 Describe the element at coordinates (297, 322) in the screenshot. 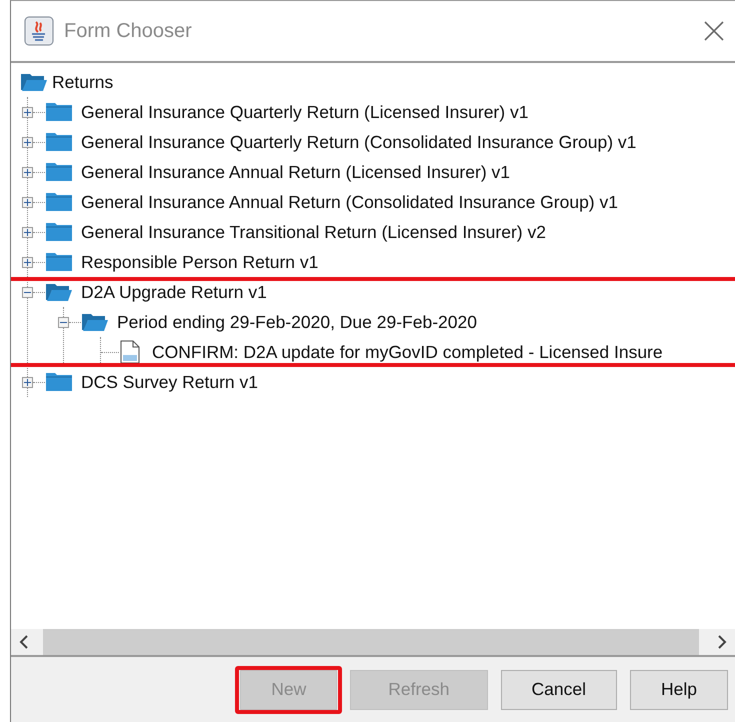

I see `tree-item: Period ending 29-Feb-2020, Due 29-Feb-2020` at that location.